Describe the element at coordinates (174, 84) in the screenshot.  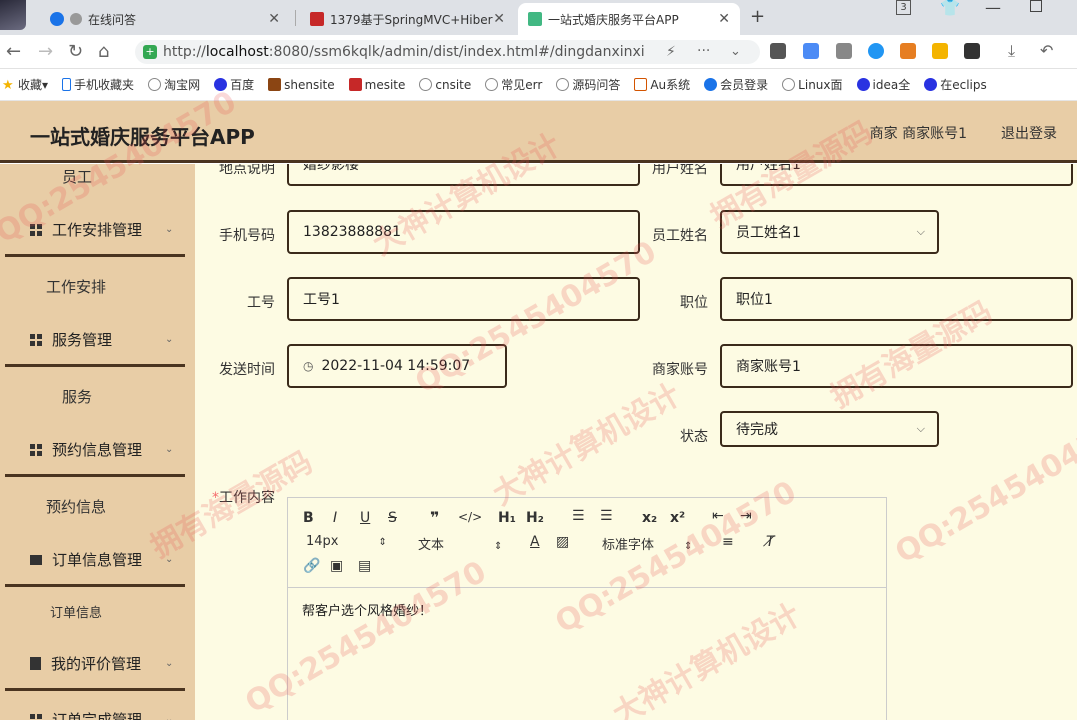
I see `bookmark-item: 淘宝网` at that location.